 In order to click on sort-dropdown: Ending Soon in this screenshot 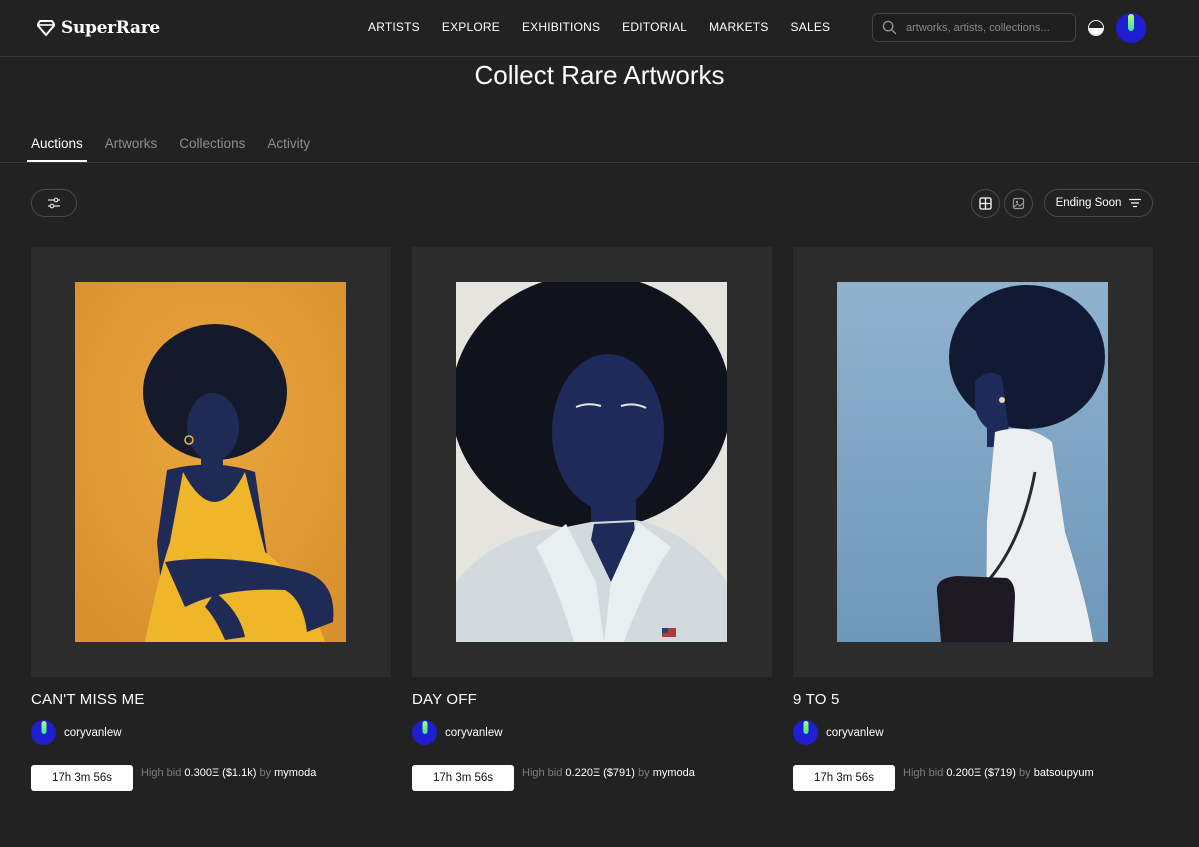, I will do `click(1098, 203)`.